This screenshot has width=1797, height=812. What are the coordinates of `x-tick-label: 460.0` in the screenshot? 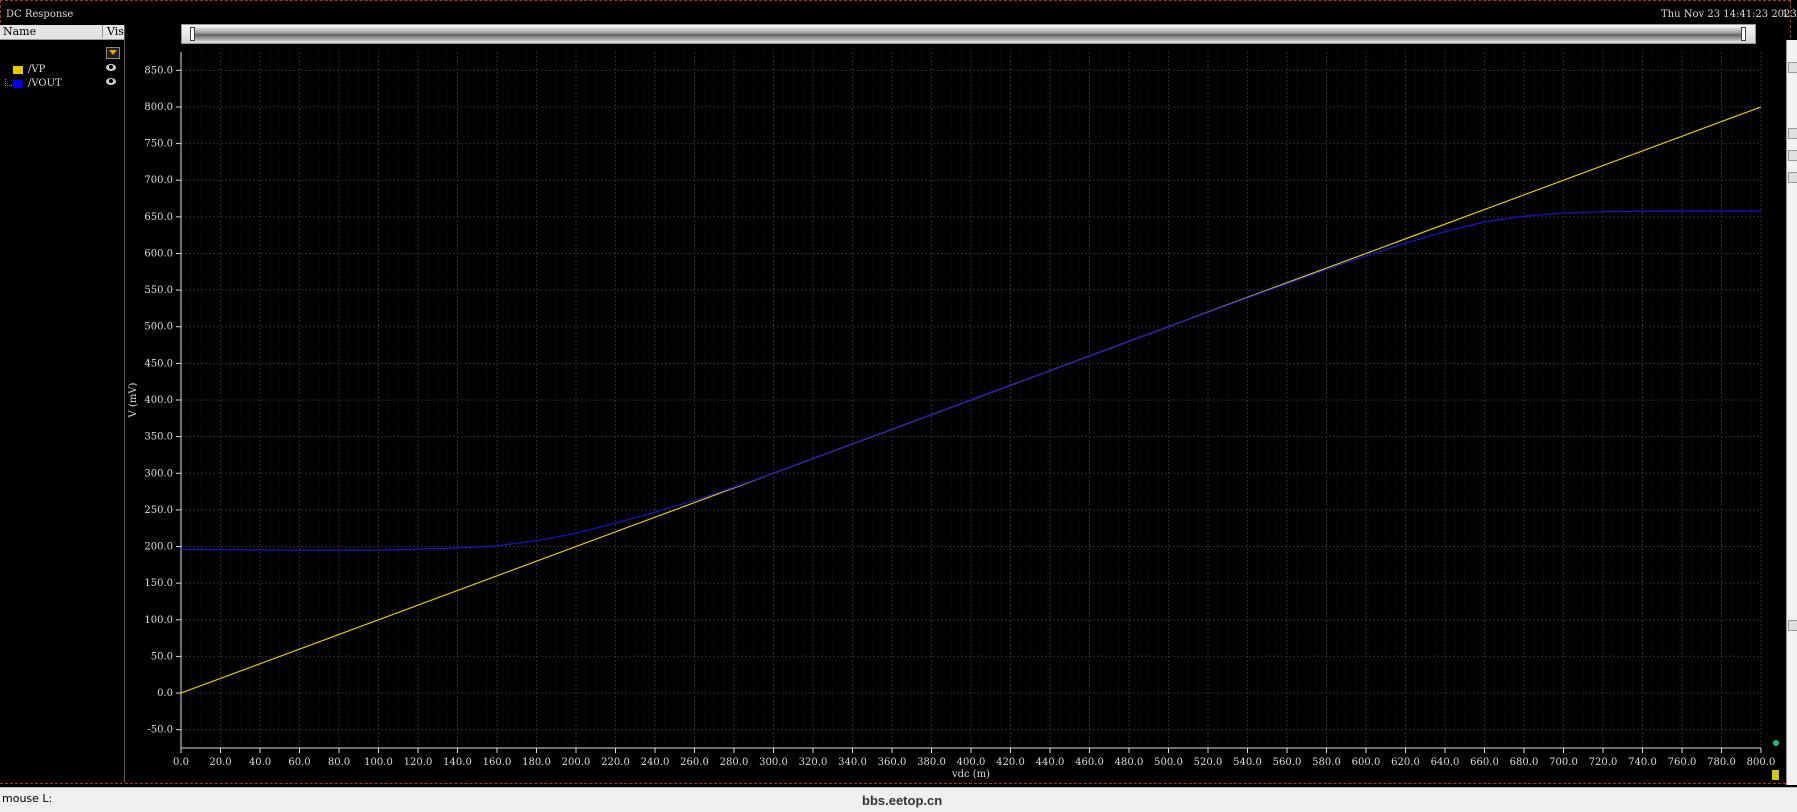 It's located at (1089, 762).